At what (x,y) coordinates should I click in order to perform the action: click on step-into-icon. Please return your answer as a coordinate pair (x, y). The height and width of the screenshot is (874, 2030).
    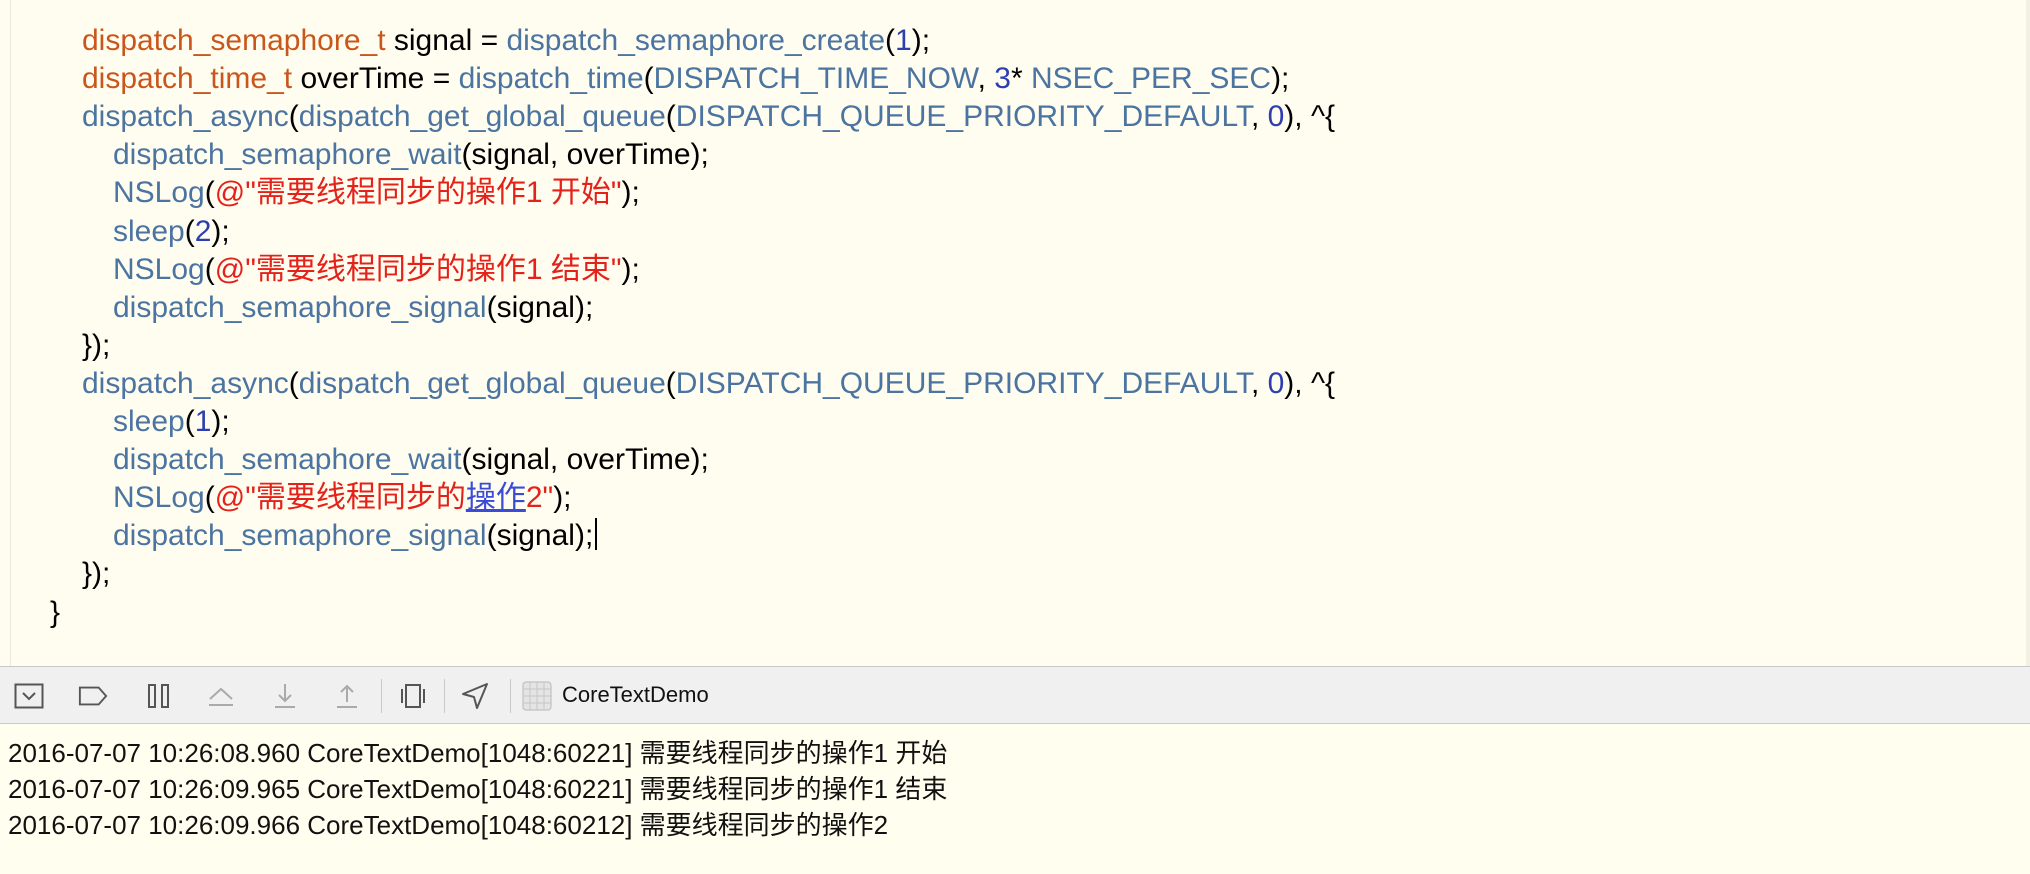
    Looking at the image, I should click on (285, 696).